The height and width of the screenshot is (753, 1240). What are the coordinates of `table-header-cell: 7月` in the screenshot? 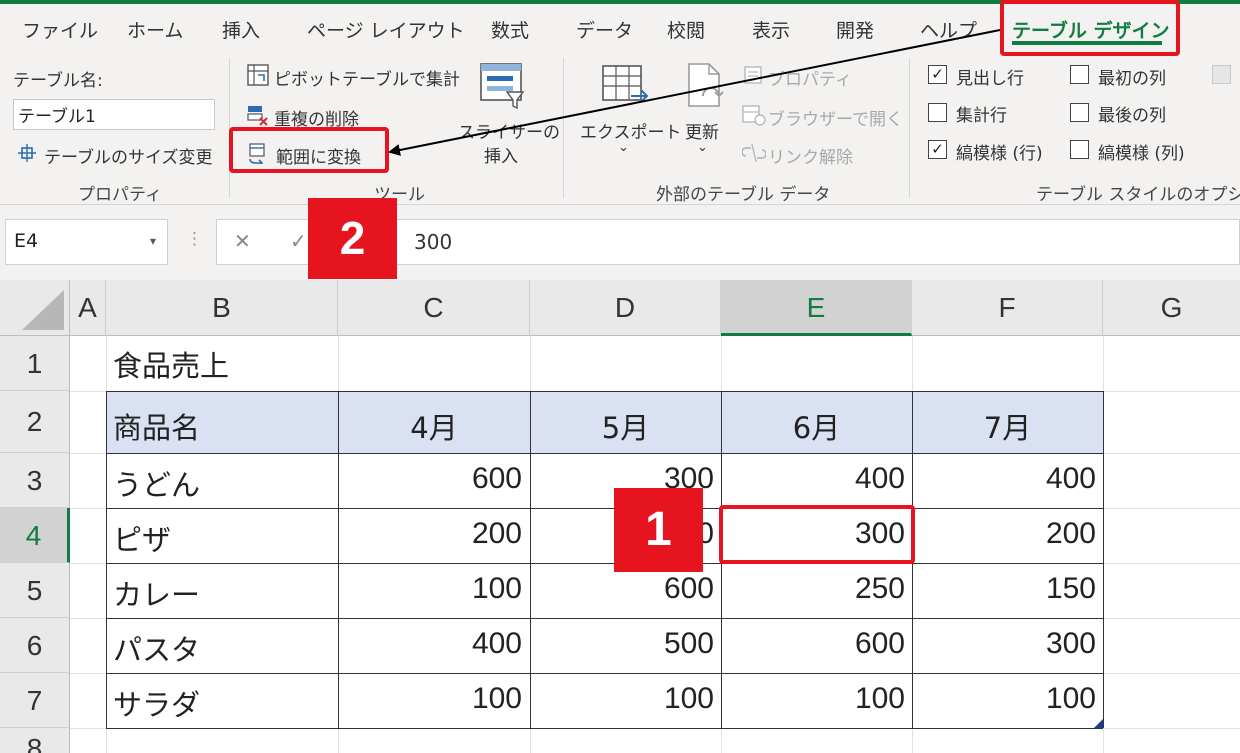 It's located at (1007, 426).